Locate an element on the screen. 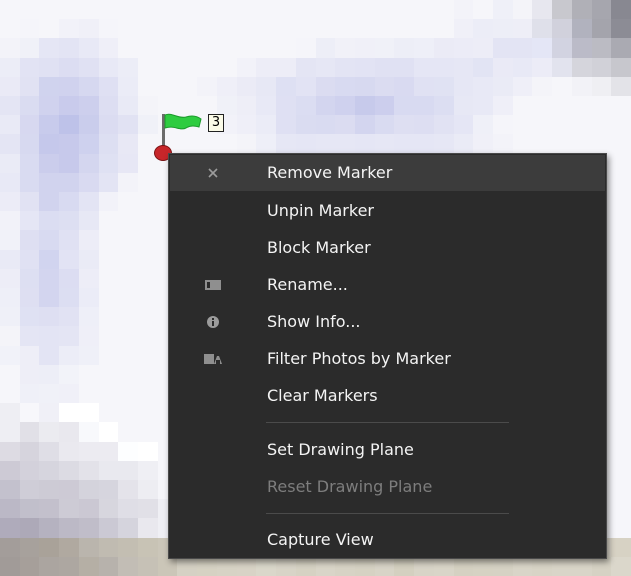 The height and width of the screenshot is (576, 631). menu-item-label: Reset Drawing Plane is located at coordinates (350, 486).